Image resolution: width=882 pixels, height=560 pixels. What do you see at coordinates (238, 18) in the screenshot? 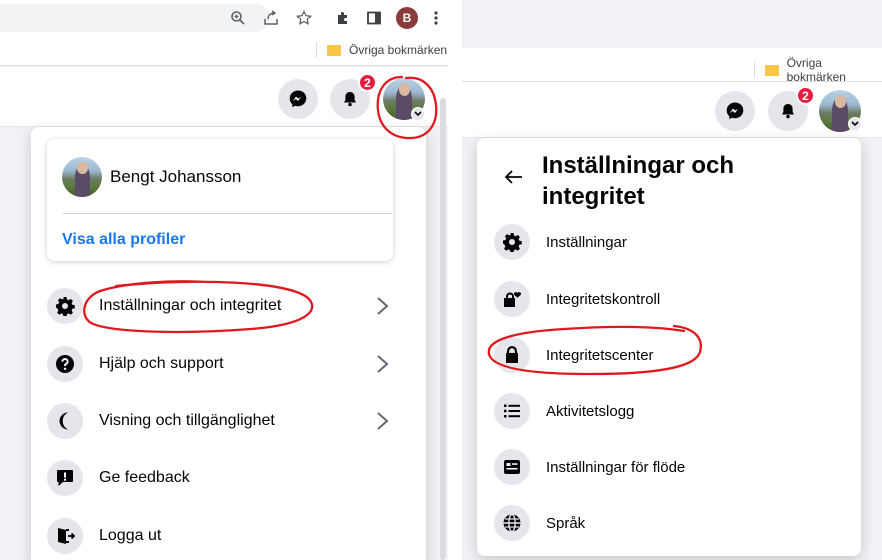
I see `zoom-icon` at bounding box center [238, 18].